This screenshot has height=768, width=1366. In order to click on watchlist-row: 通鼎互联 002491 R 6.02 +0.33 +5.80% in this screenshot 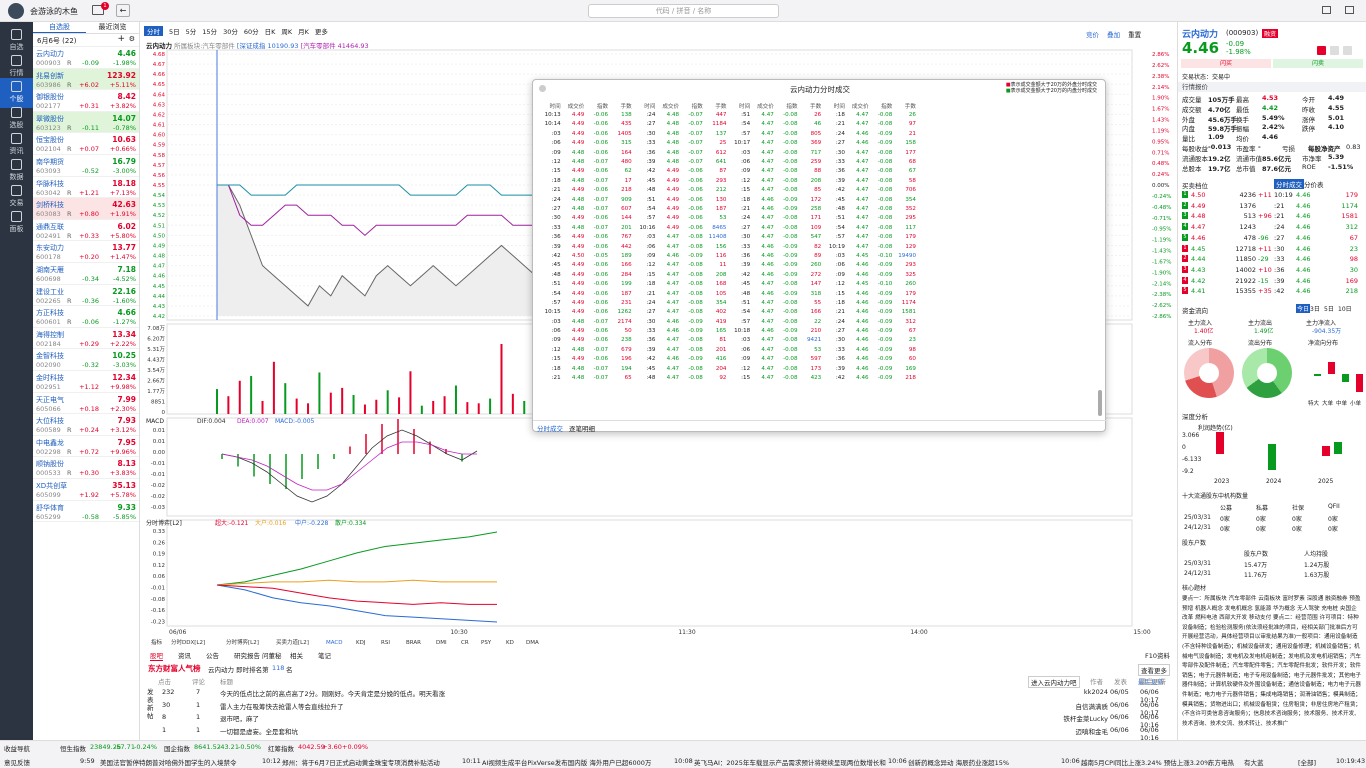, I will do `click(86, 231)`.